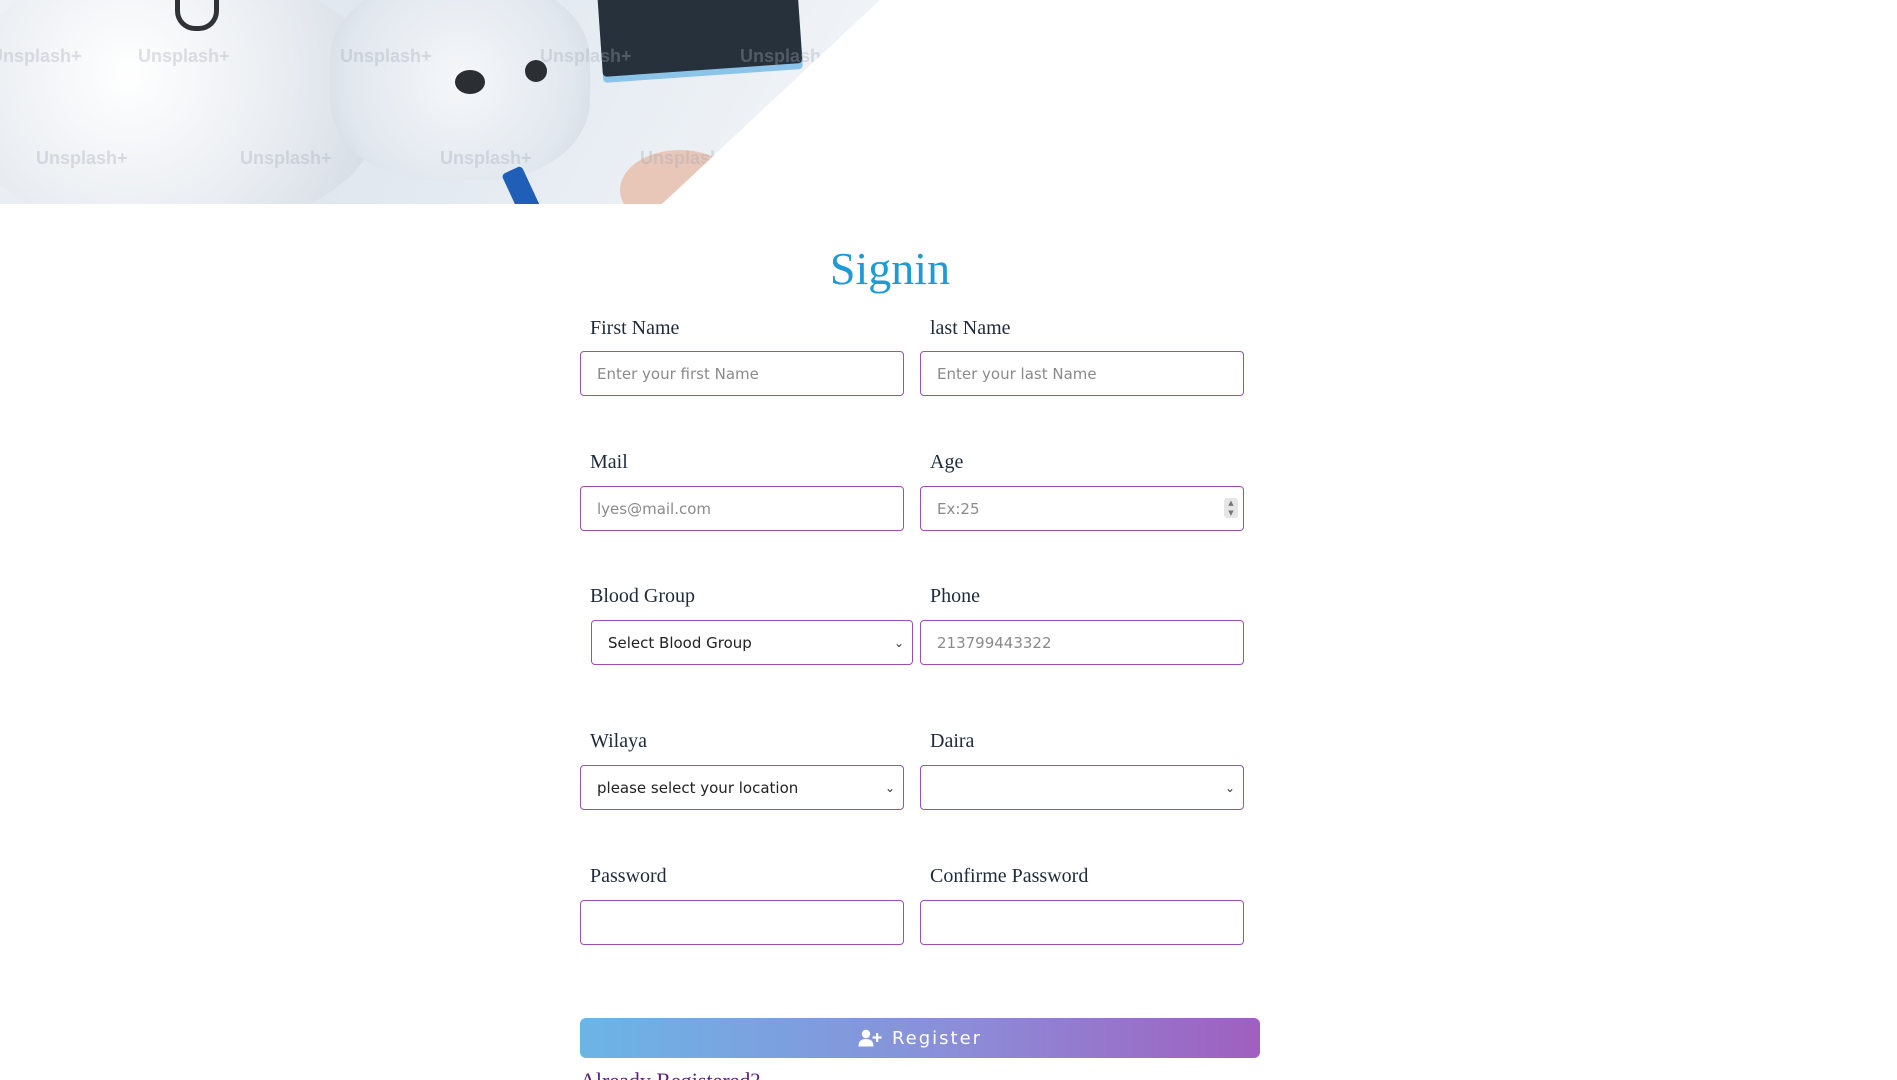 The image size is (1897, 1080). Describe the element at coordinates (742, 373) in the screenshot. I see `first-name-input` at that location.